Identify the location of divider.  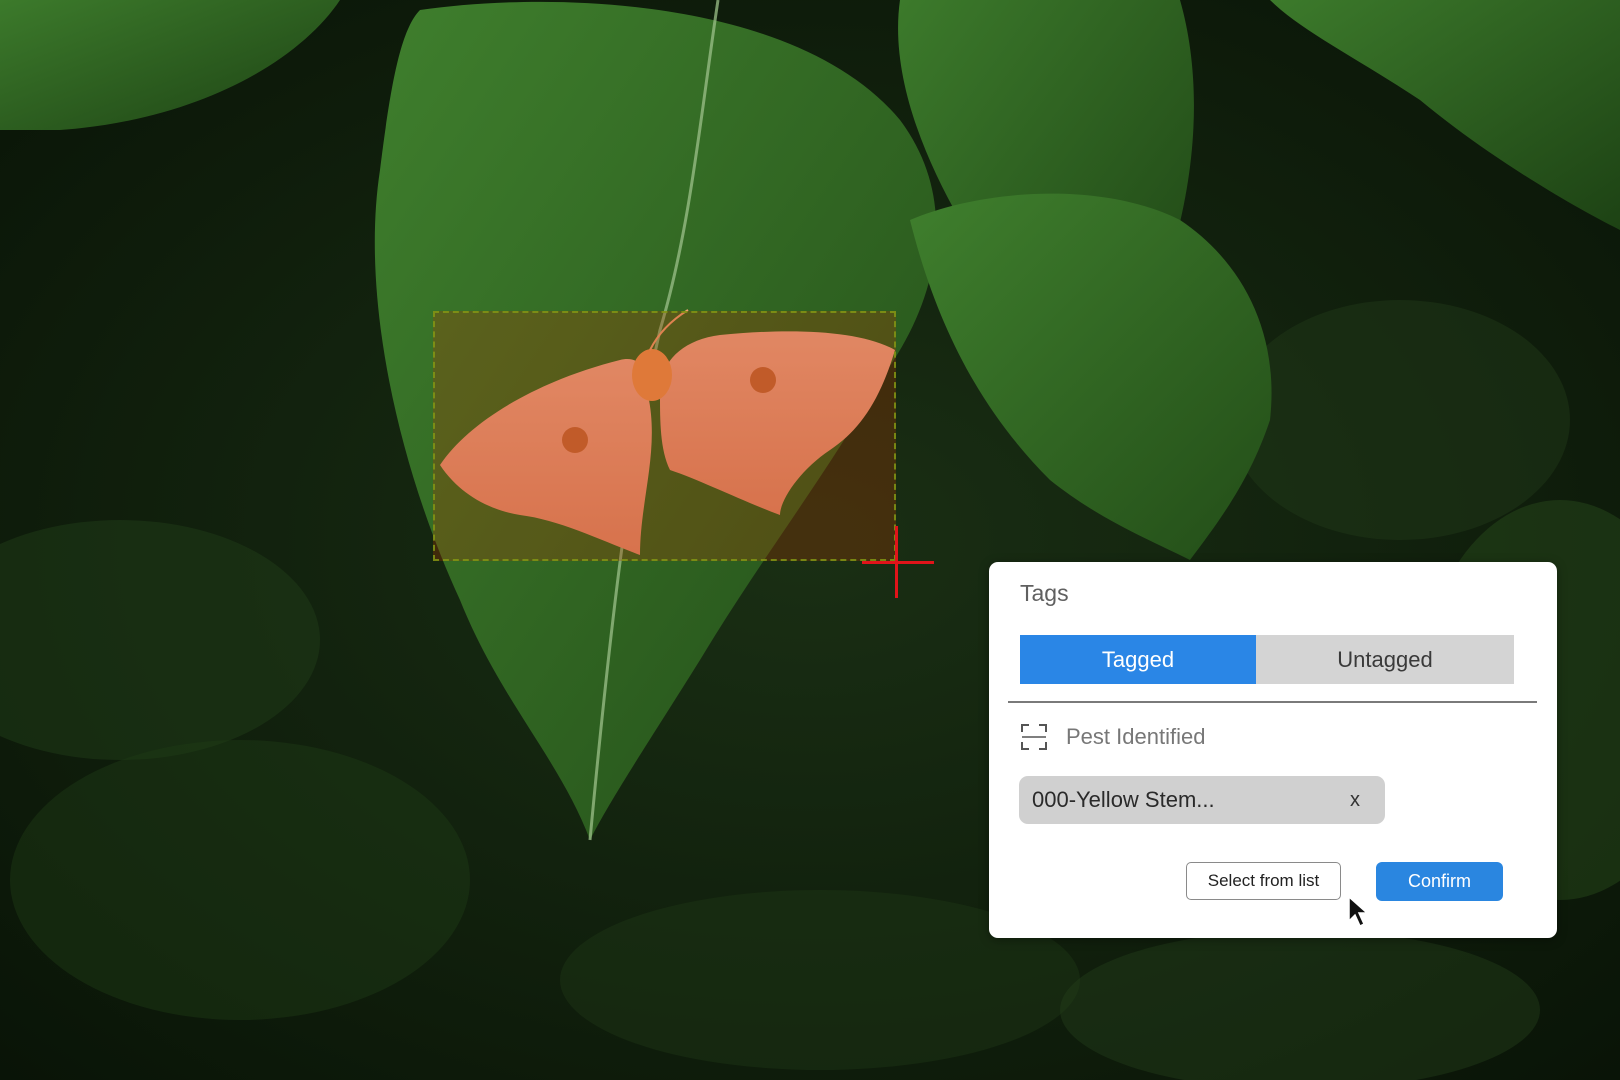
(1272, 702).